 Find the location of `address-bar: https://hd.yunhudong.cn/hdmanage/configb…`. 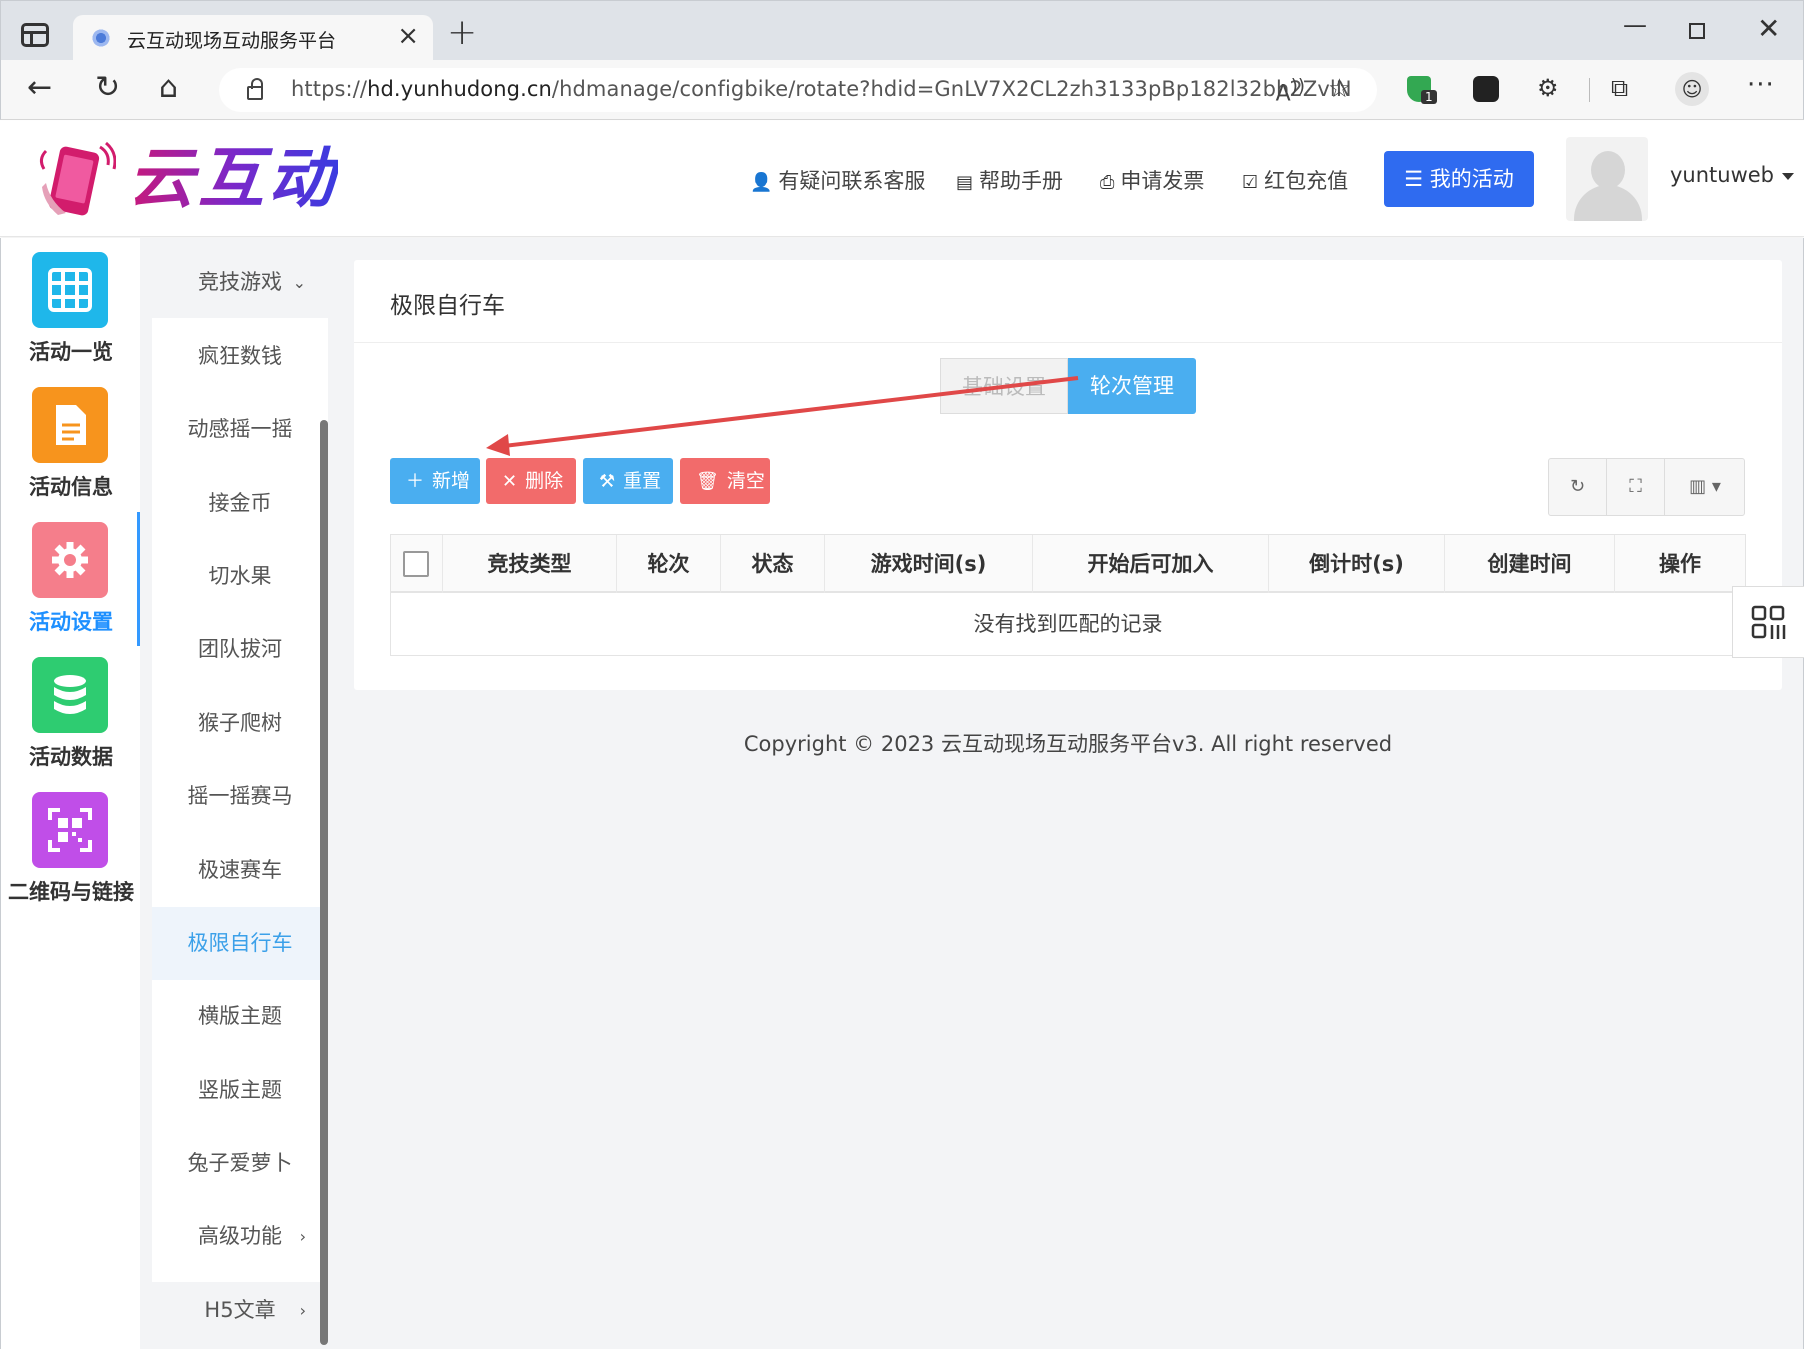

address-bar: https://hd.yunhudong.cn/hdmanage/configb… is located at coordinates (798, 90).